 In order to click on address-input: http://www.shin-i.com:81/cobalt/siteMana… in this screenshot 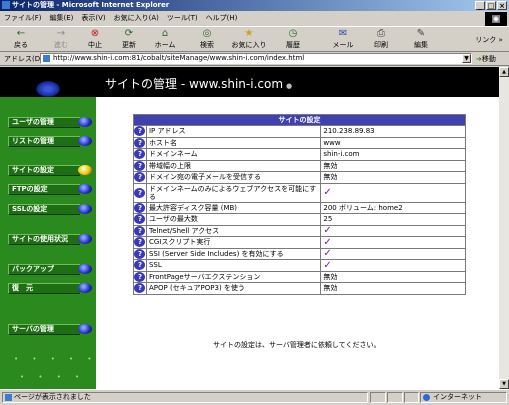, I will do `click(256, 58)`.